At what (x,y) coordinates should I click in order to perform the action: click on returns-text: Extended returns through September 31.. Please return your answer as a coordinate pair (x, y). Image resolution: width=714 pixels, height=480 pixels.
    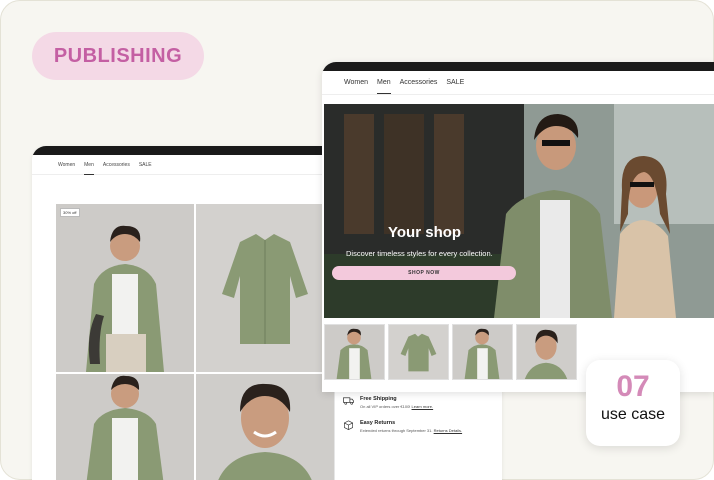
    Looking at the image, I should click on (396, 430).